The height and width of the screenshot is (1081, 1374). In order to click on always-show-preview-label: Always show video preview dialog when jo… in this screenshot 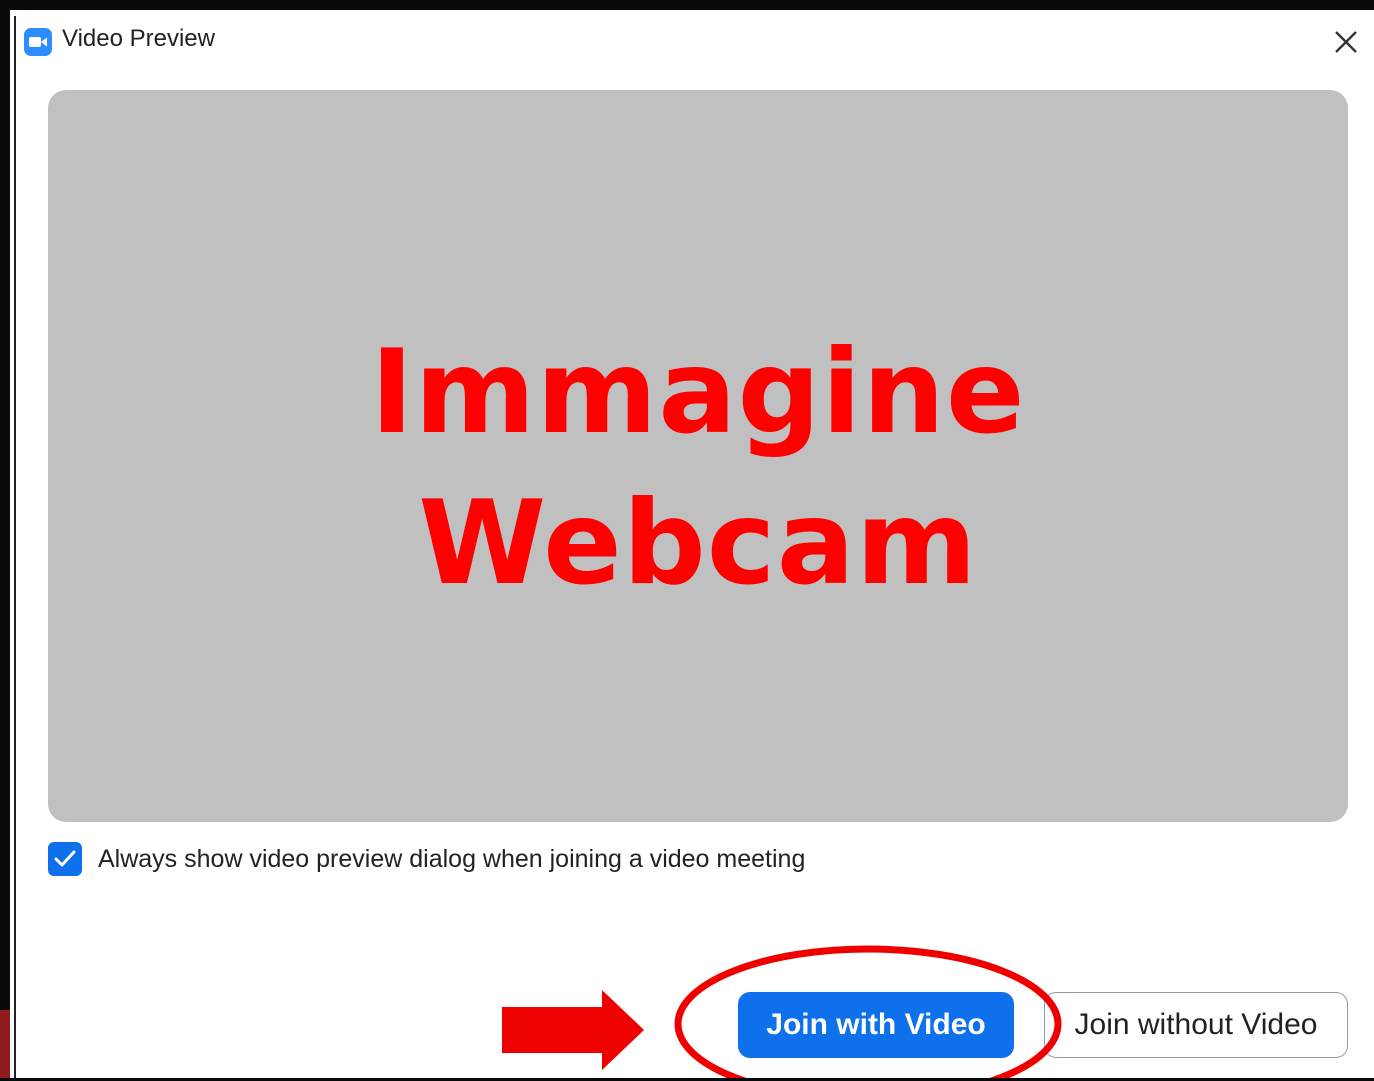, I will do `click(451, 859)`.